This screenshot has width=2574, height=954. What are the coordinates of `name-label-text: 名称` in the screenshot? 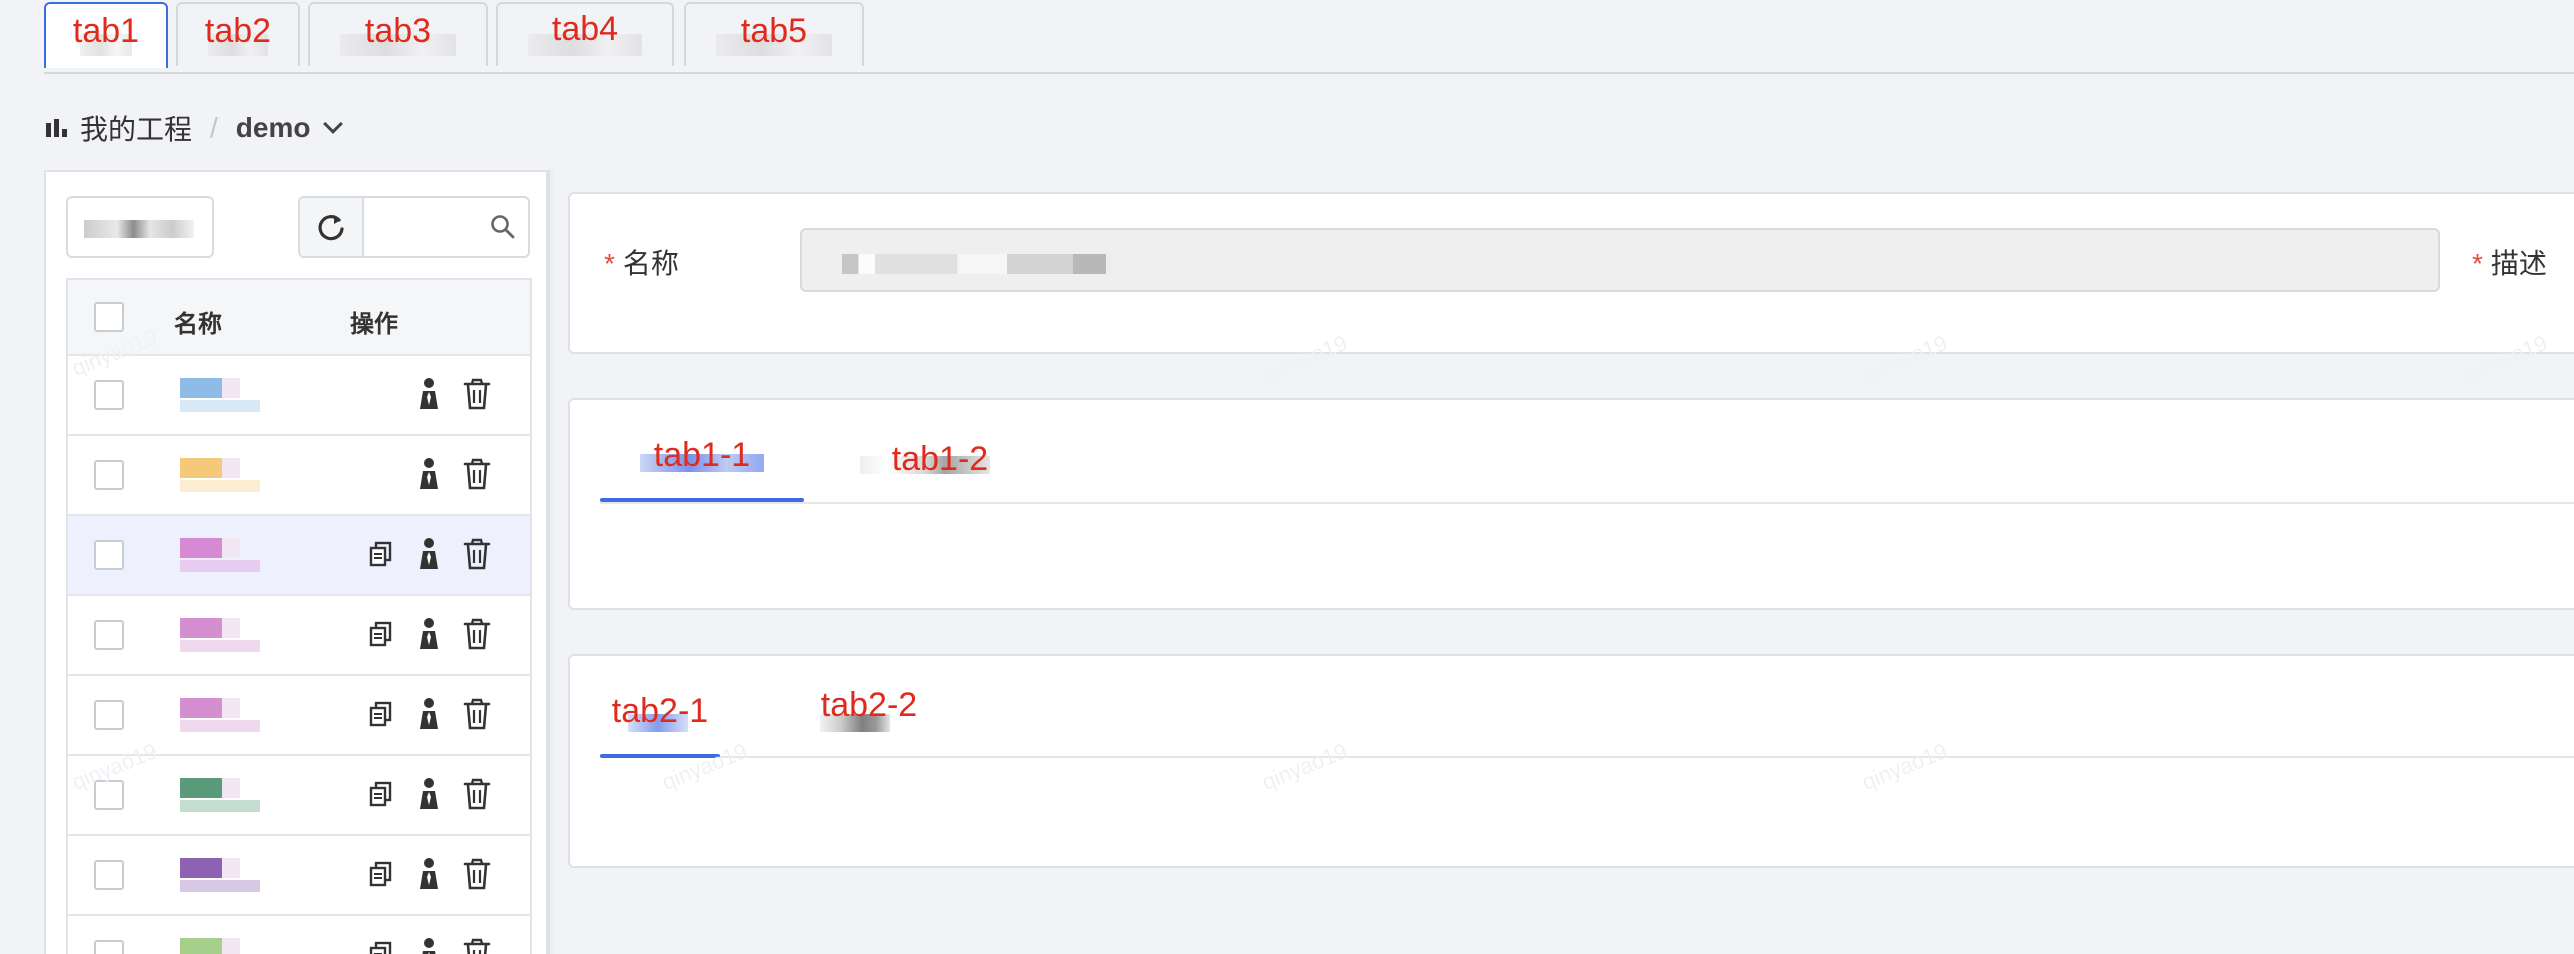 It's located at (650, 263).